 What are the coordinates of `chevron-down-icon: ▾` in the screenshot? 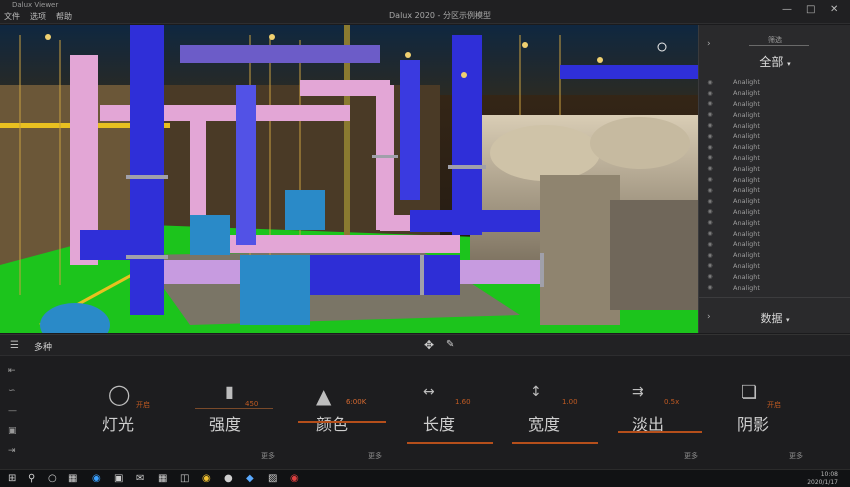 It's located at (787, 320).